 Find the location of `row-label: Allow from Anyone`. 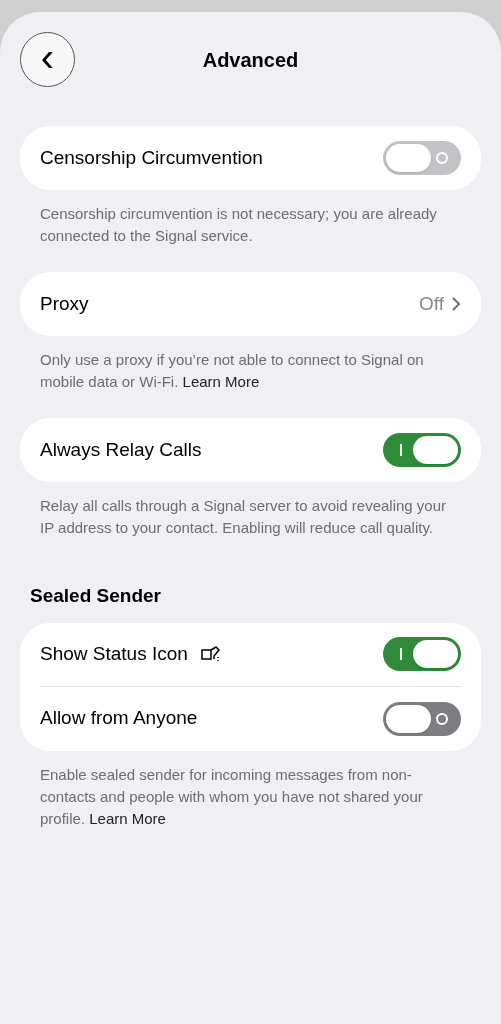

row-label: Allow from Anyone is located at coordinates (119, 718).